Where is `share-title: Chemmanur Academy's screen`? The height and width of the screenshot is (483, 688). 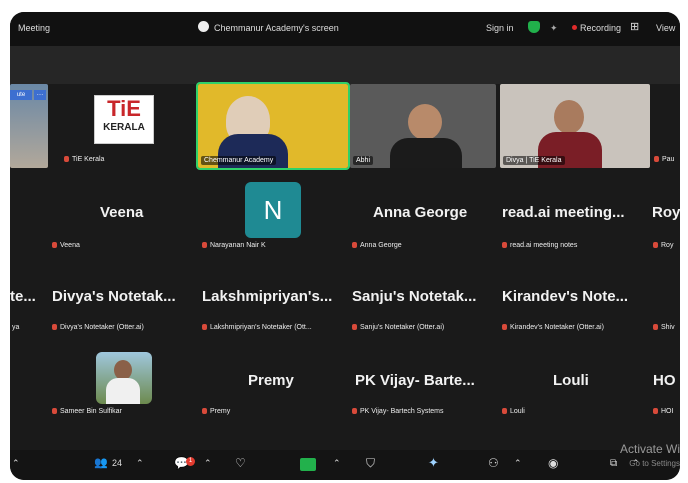
share-title: Chemmanur Academy's screen is located at coordinates (276, 28).